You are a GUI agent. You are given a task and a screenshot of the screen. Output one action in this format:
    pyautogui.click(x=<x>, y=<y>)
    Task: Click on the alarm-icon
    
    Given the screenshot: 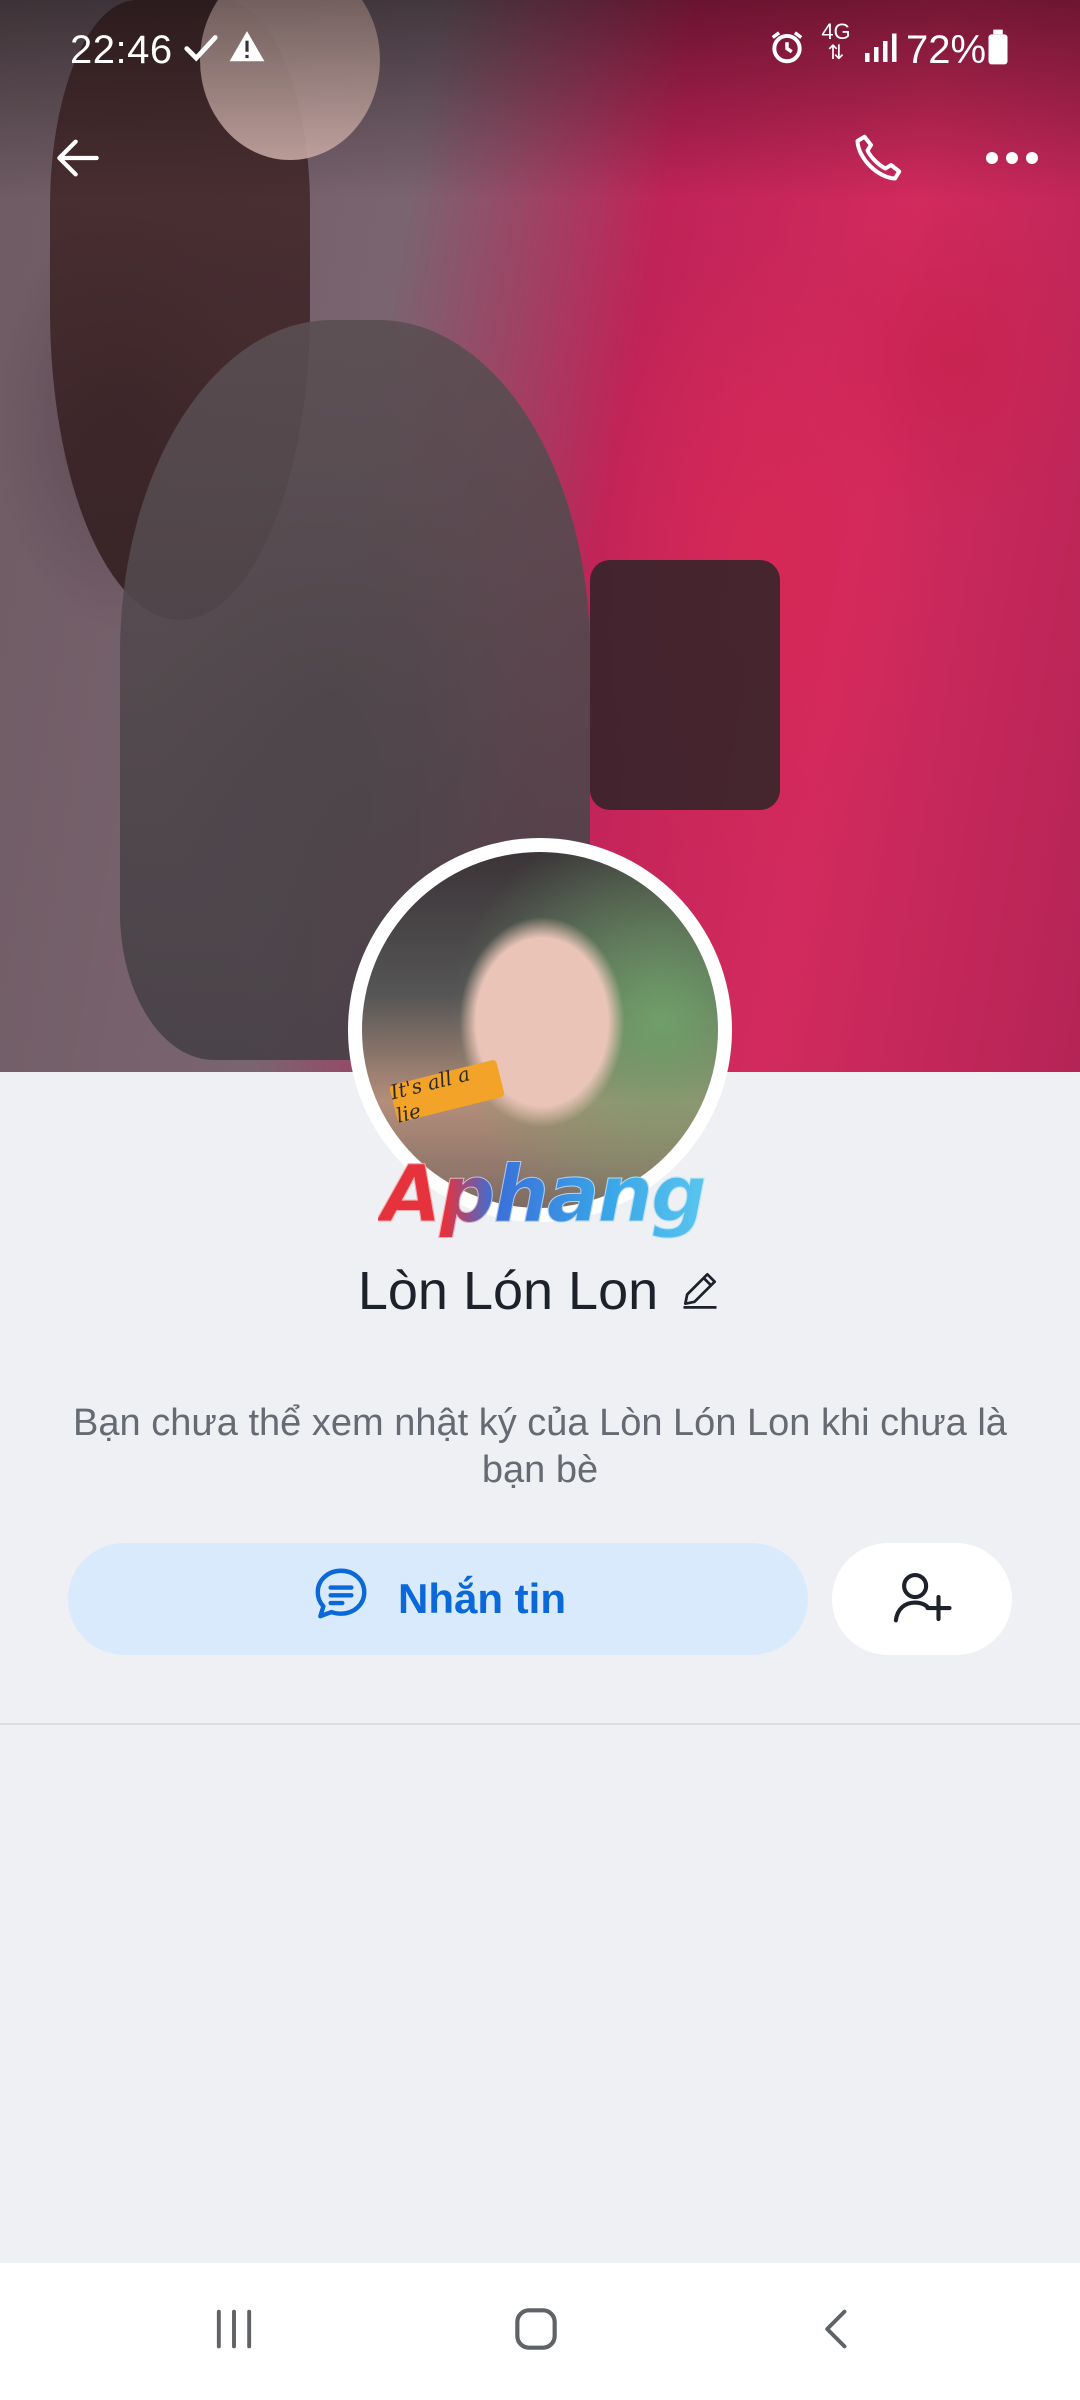 What is the action you would take?
    pyautogui.click(x=787, y=52)
    